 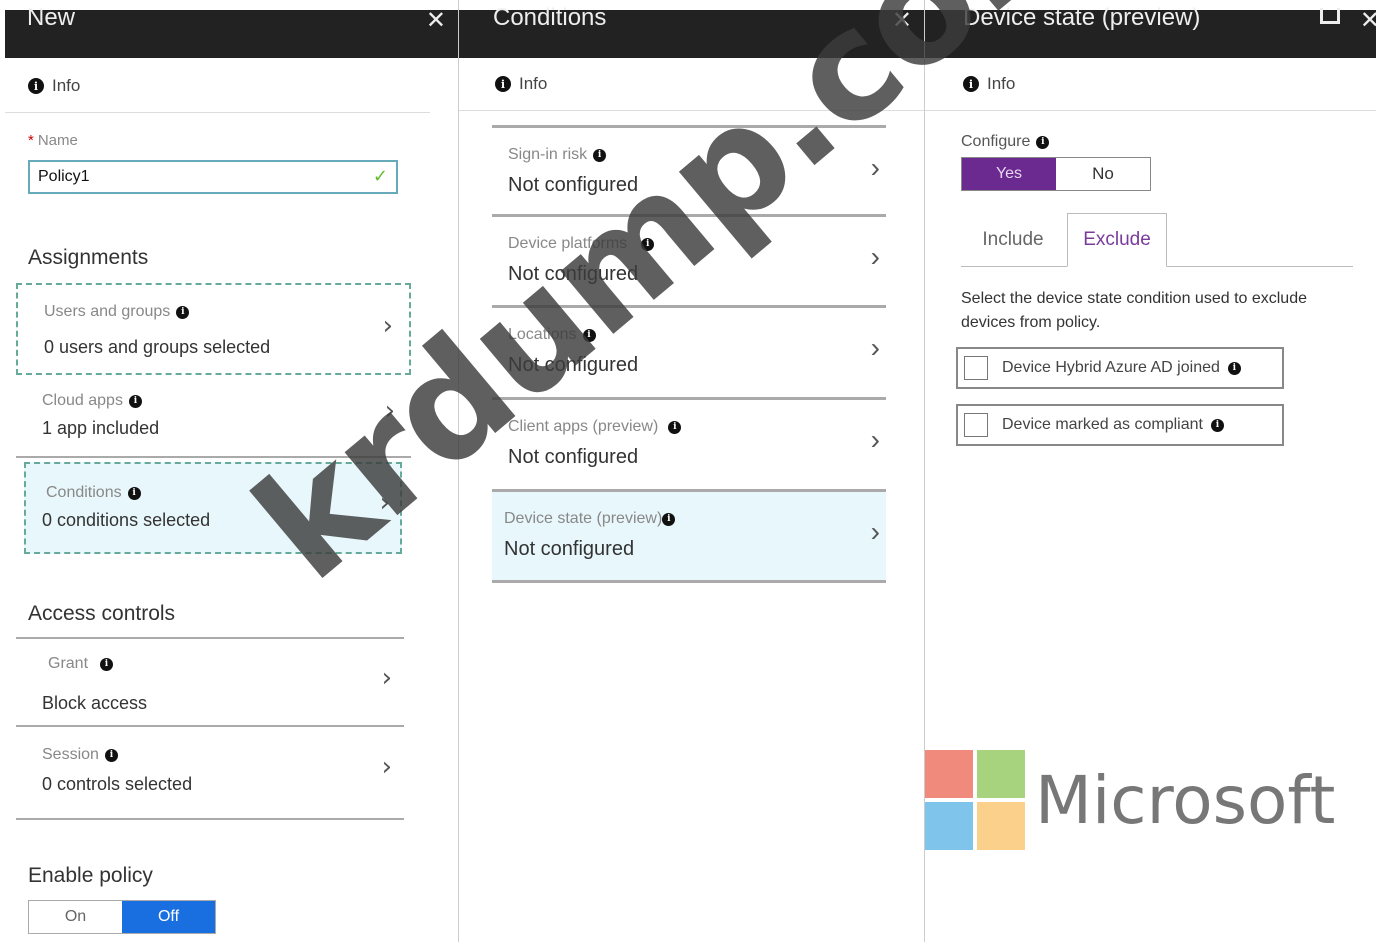 I want to click on item-label: Client apps (preview) i, so click(x=595, y=427).